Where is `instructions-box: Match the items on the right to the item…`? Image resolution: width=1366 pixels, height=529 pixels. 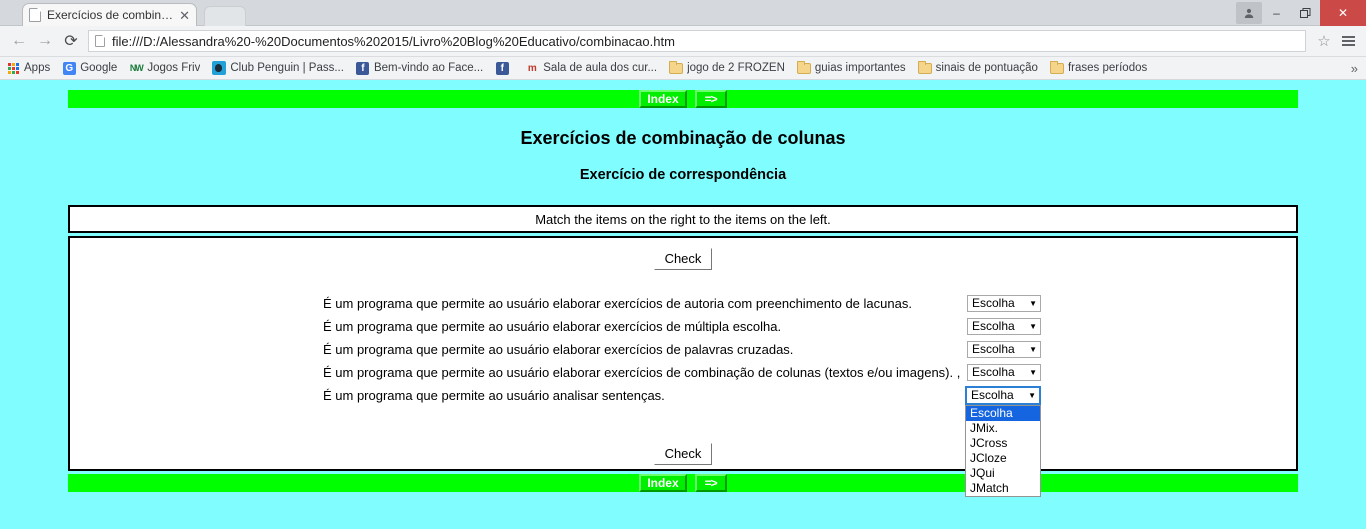
instructions-box: Match the items on the right to the item… is located at coordinates (683, 219).